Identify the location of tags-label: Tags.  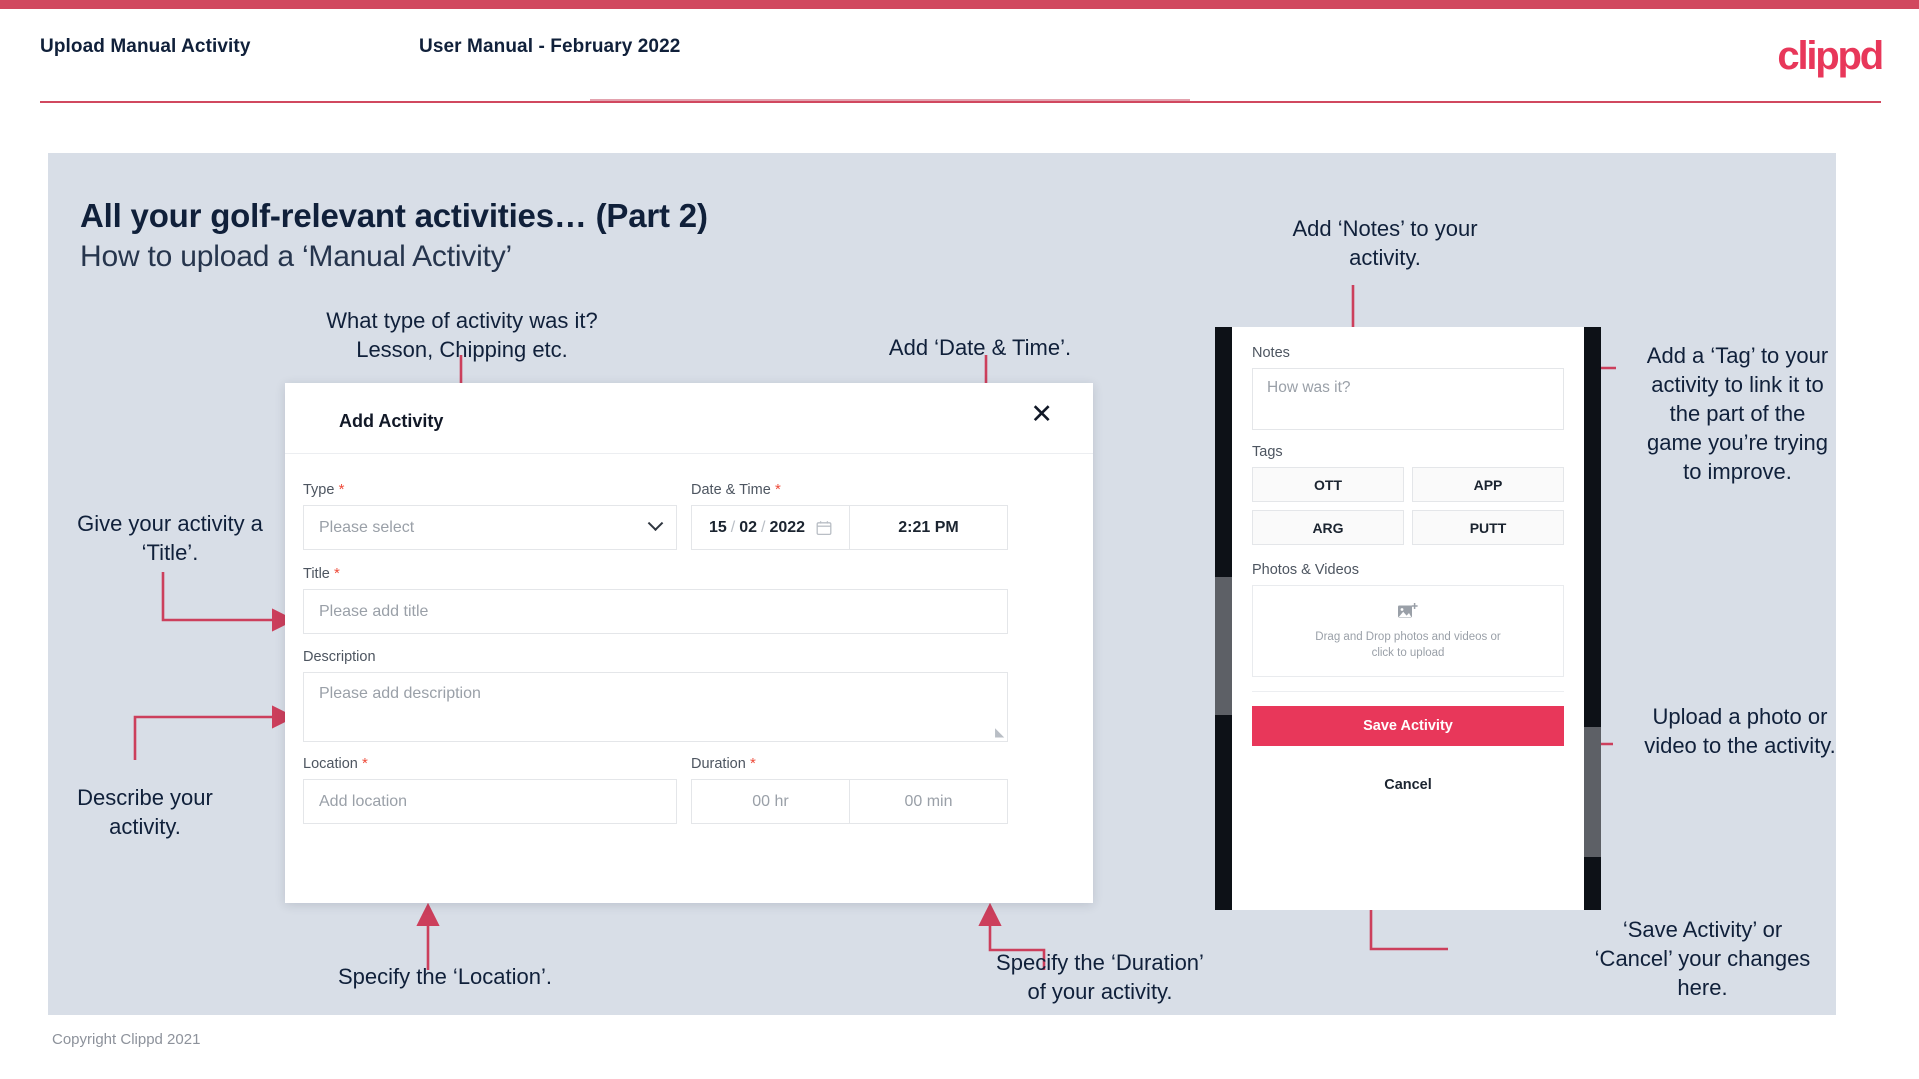
(1267, 452).